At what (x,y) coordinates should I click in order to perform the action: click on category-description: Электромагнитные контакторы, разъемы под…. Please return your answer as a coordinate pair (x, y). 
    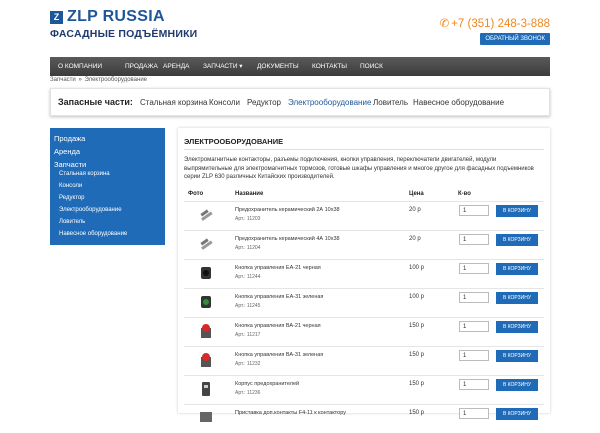
    Looking at the image, I should click on (359, 168).